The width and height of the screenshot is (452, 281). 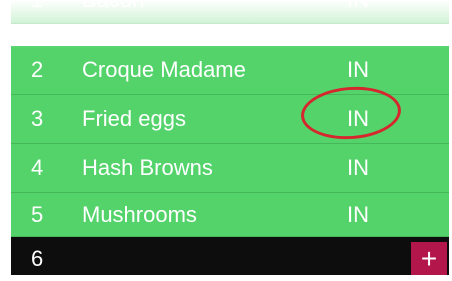 What do you see at coordinates (139, 214) in the screenshot?
I see `item-name: Mushrooms` at bounding box center [139, 214].